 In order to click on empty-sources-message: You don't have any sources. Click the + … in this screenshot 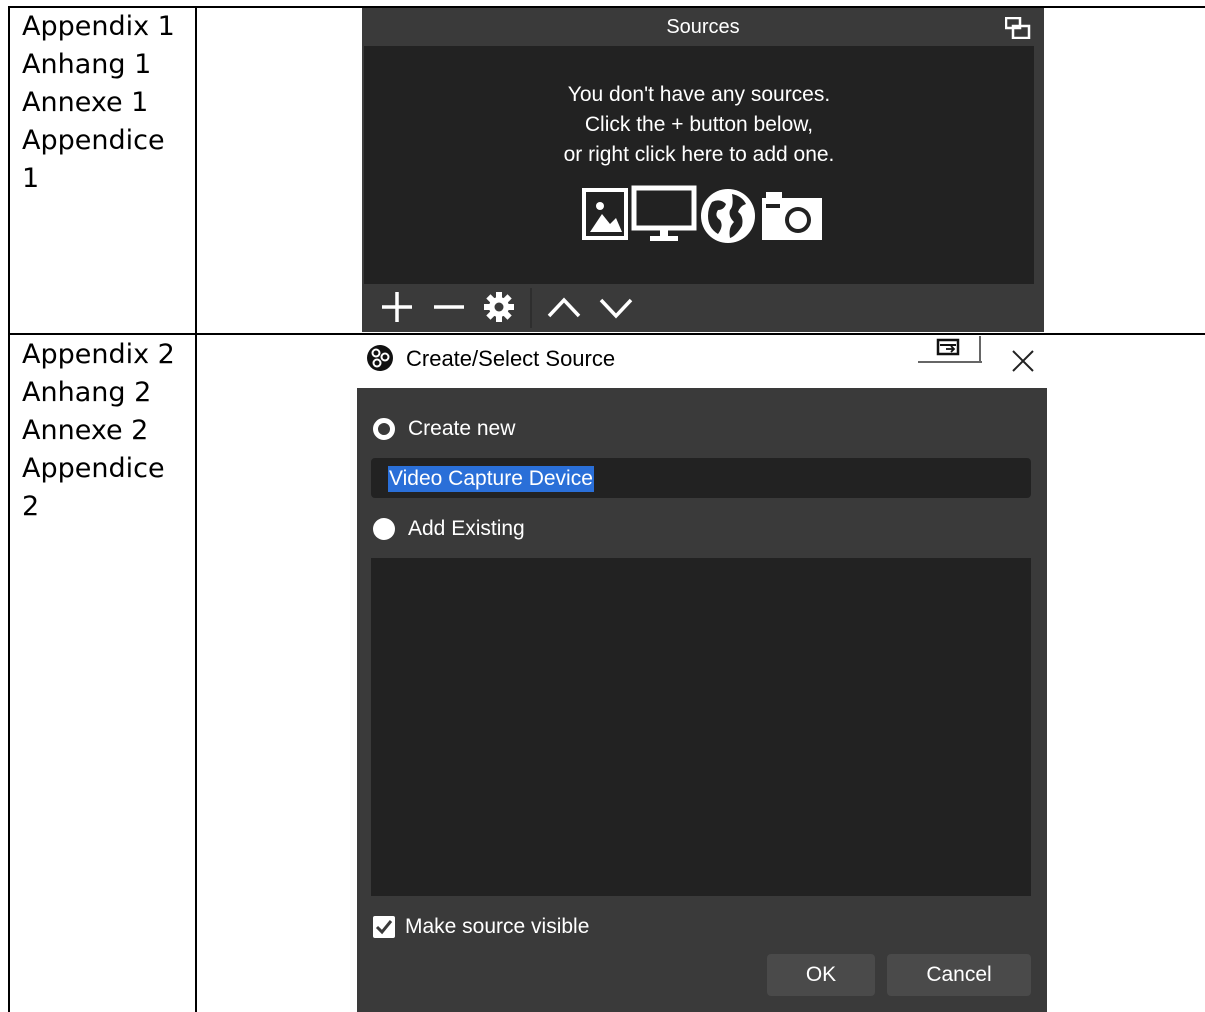, I will do `click(699, 124)`.